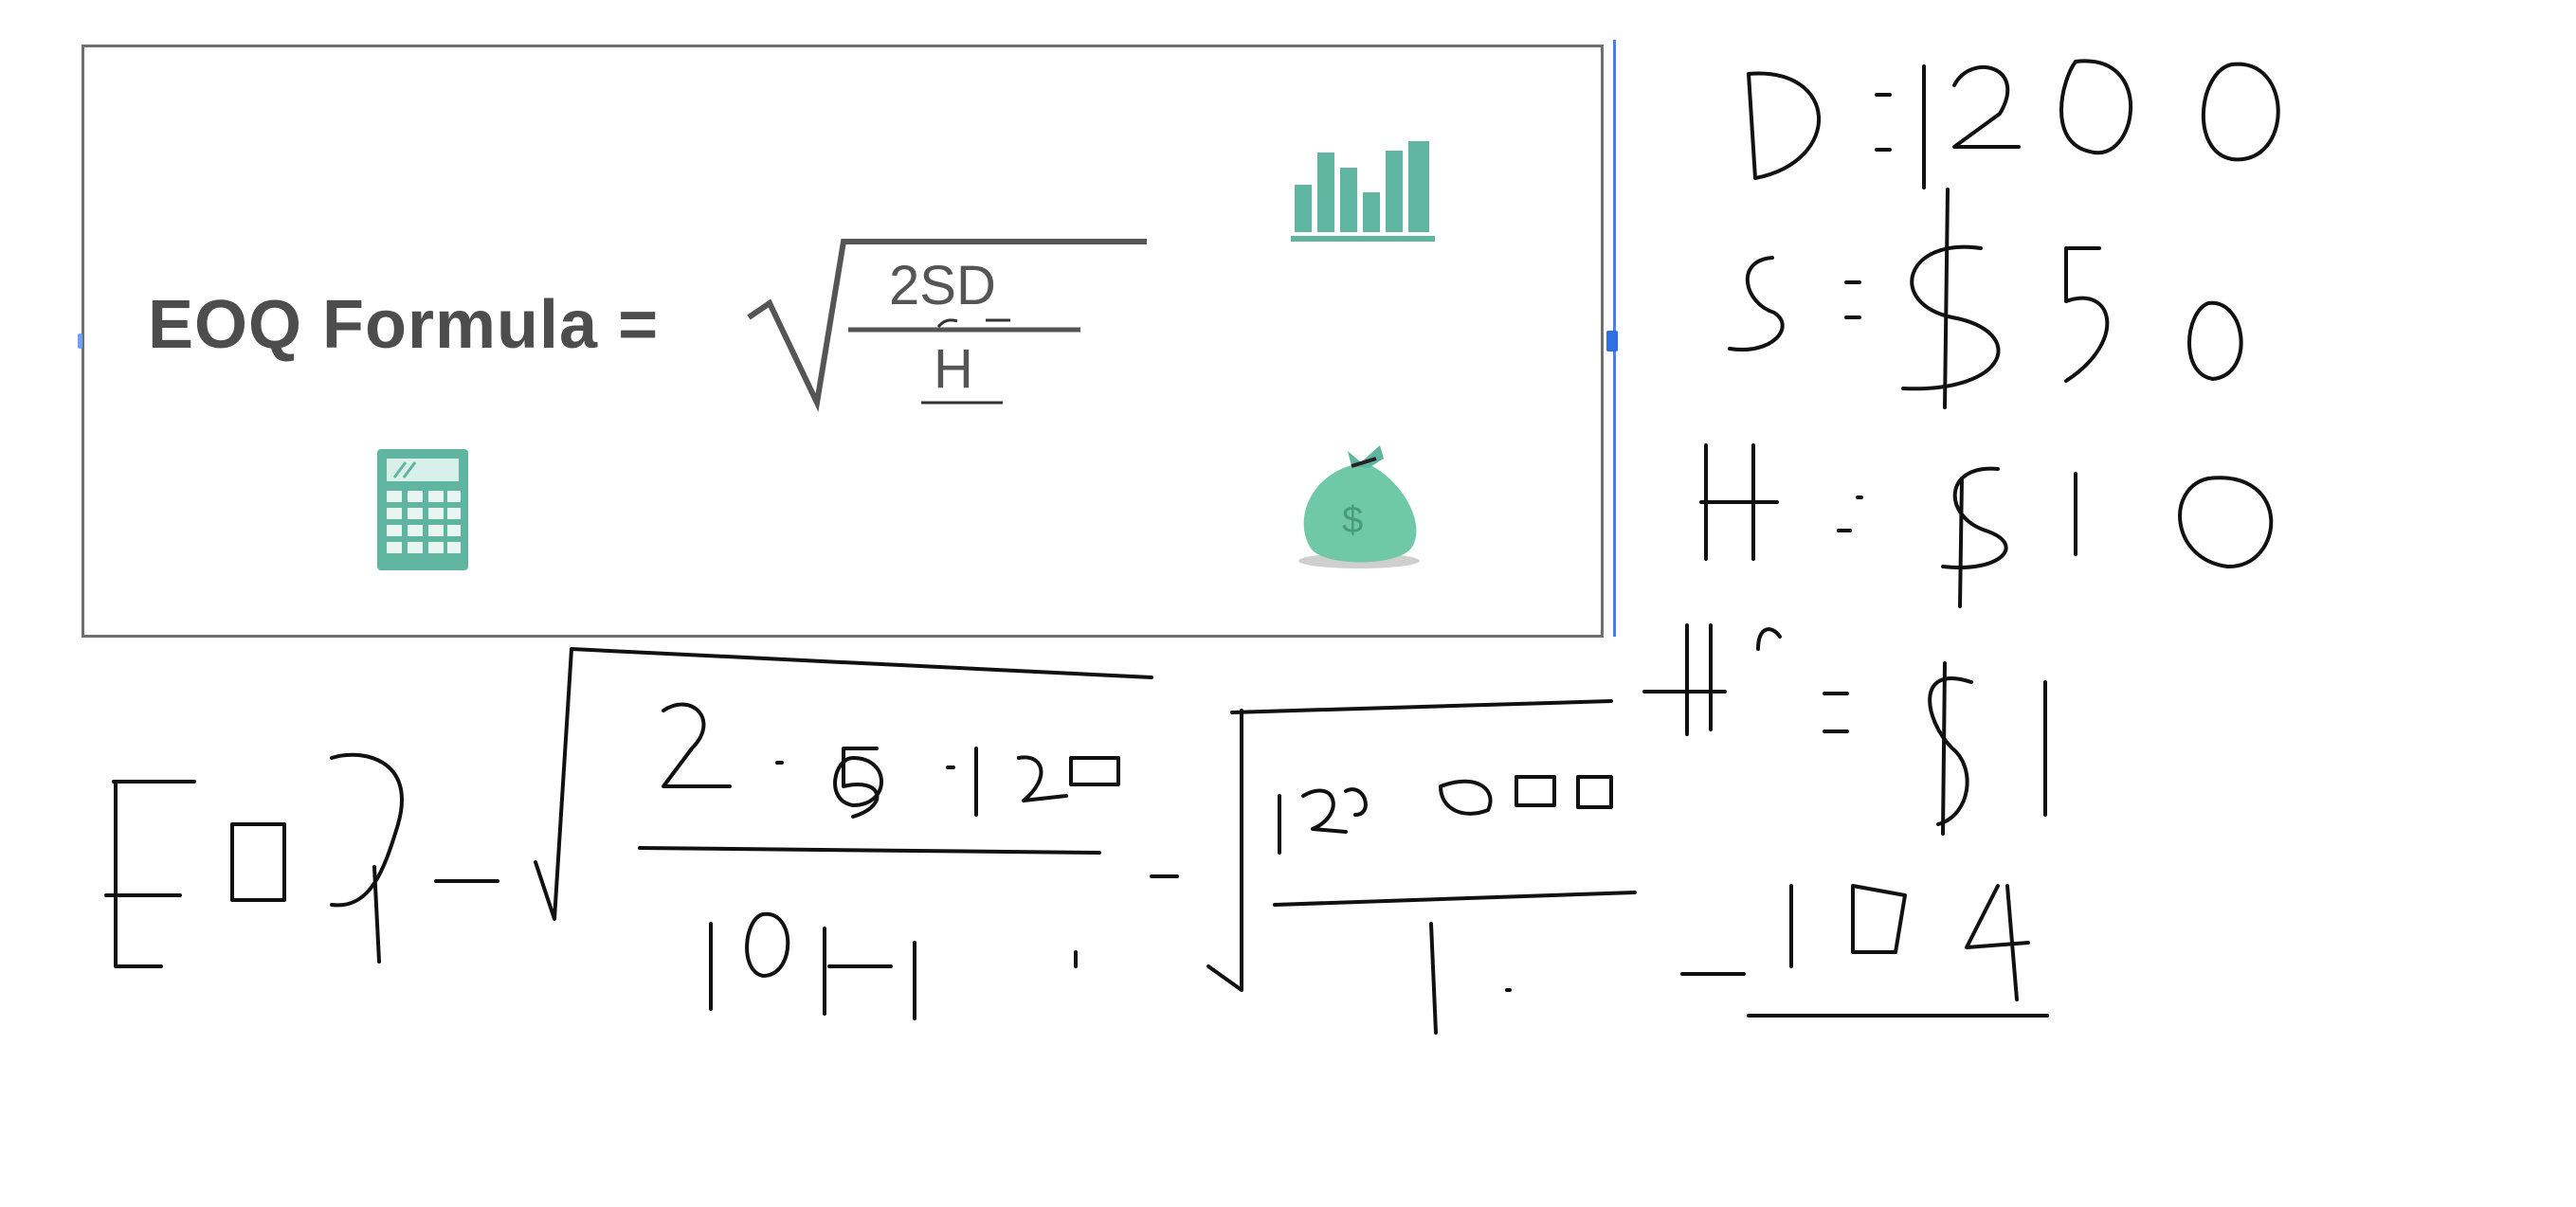 This screenshot has height=1207, width=2576. I want to click on bar-chart-icon, so click(1363, 192).